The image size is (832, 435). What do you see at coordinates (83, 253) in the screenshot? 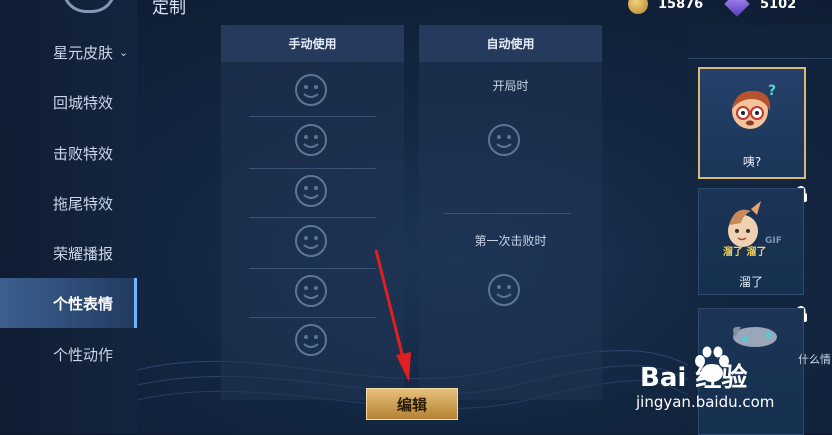
I see `sidebar-item-label: 荣耀播报` at bounding box center [83, 253].